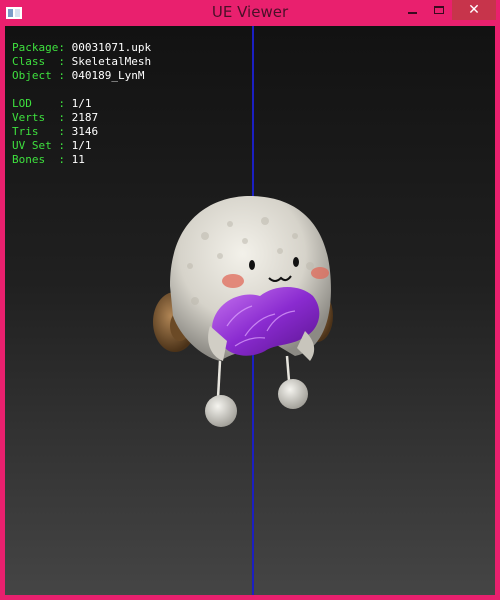 This screenshot has width=500, height=600. I want to click on minimize-icon, so click(412, 13).